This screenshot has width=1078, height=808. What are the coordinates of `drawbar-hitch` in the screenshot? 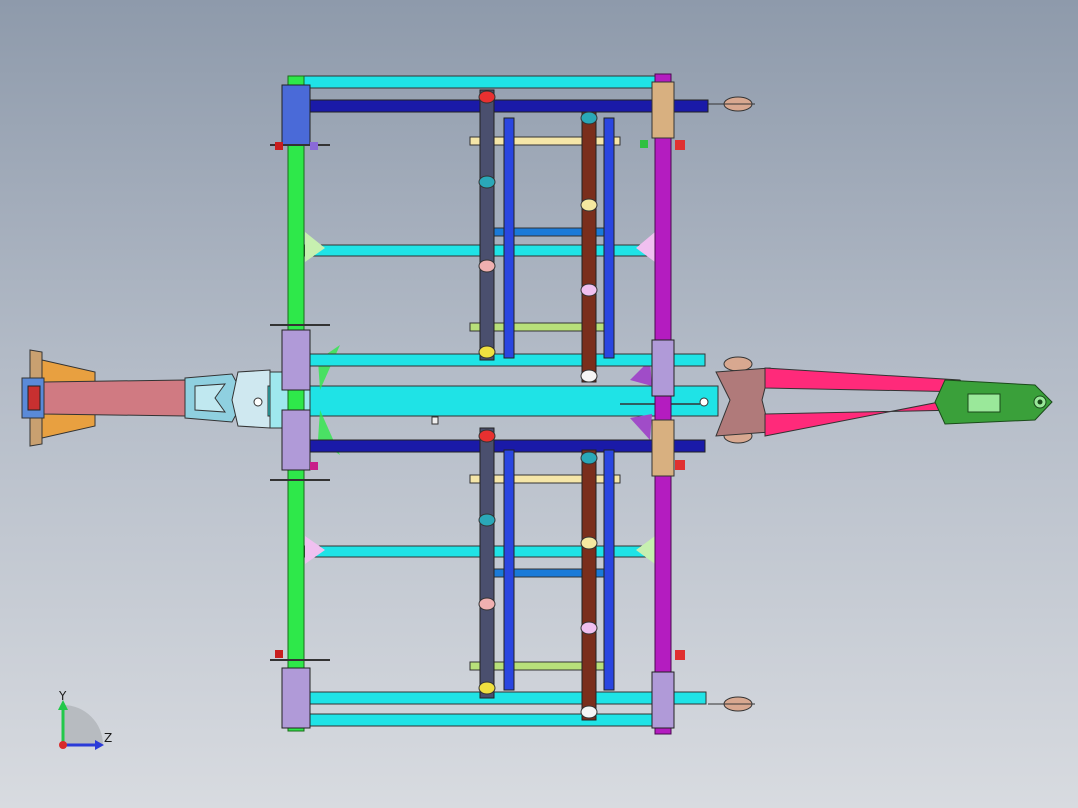 It's located at (884, 402).